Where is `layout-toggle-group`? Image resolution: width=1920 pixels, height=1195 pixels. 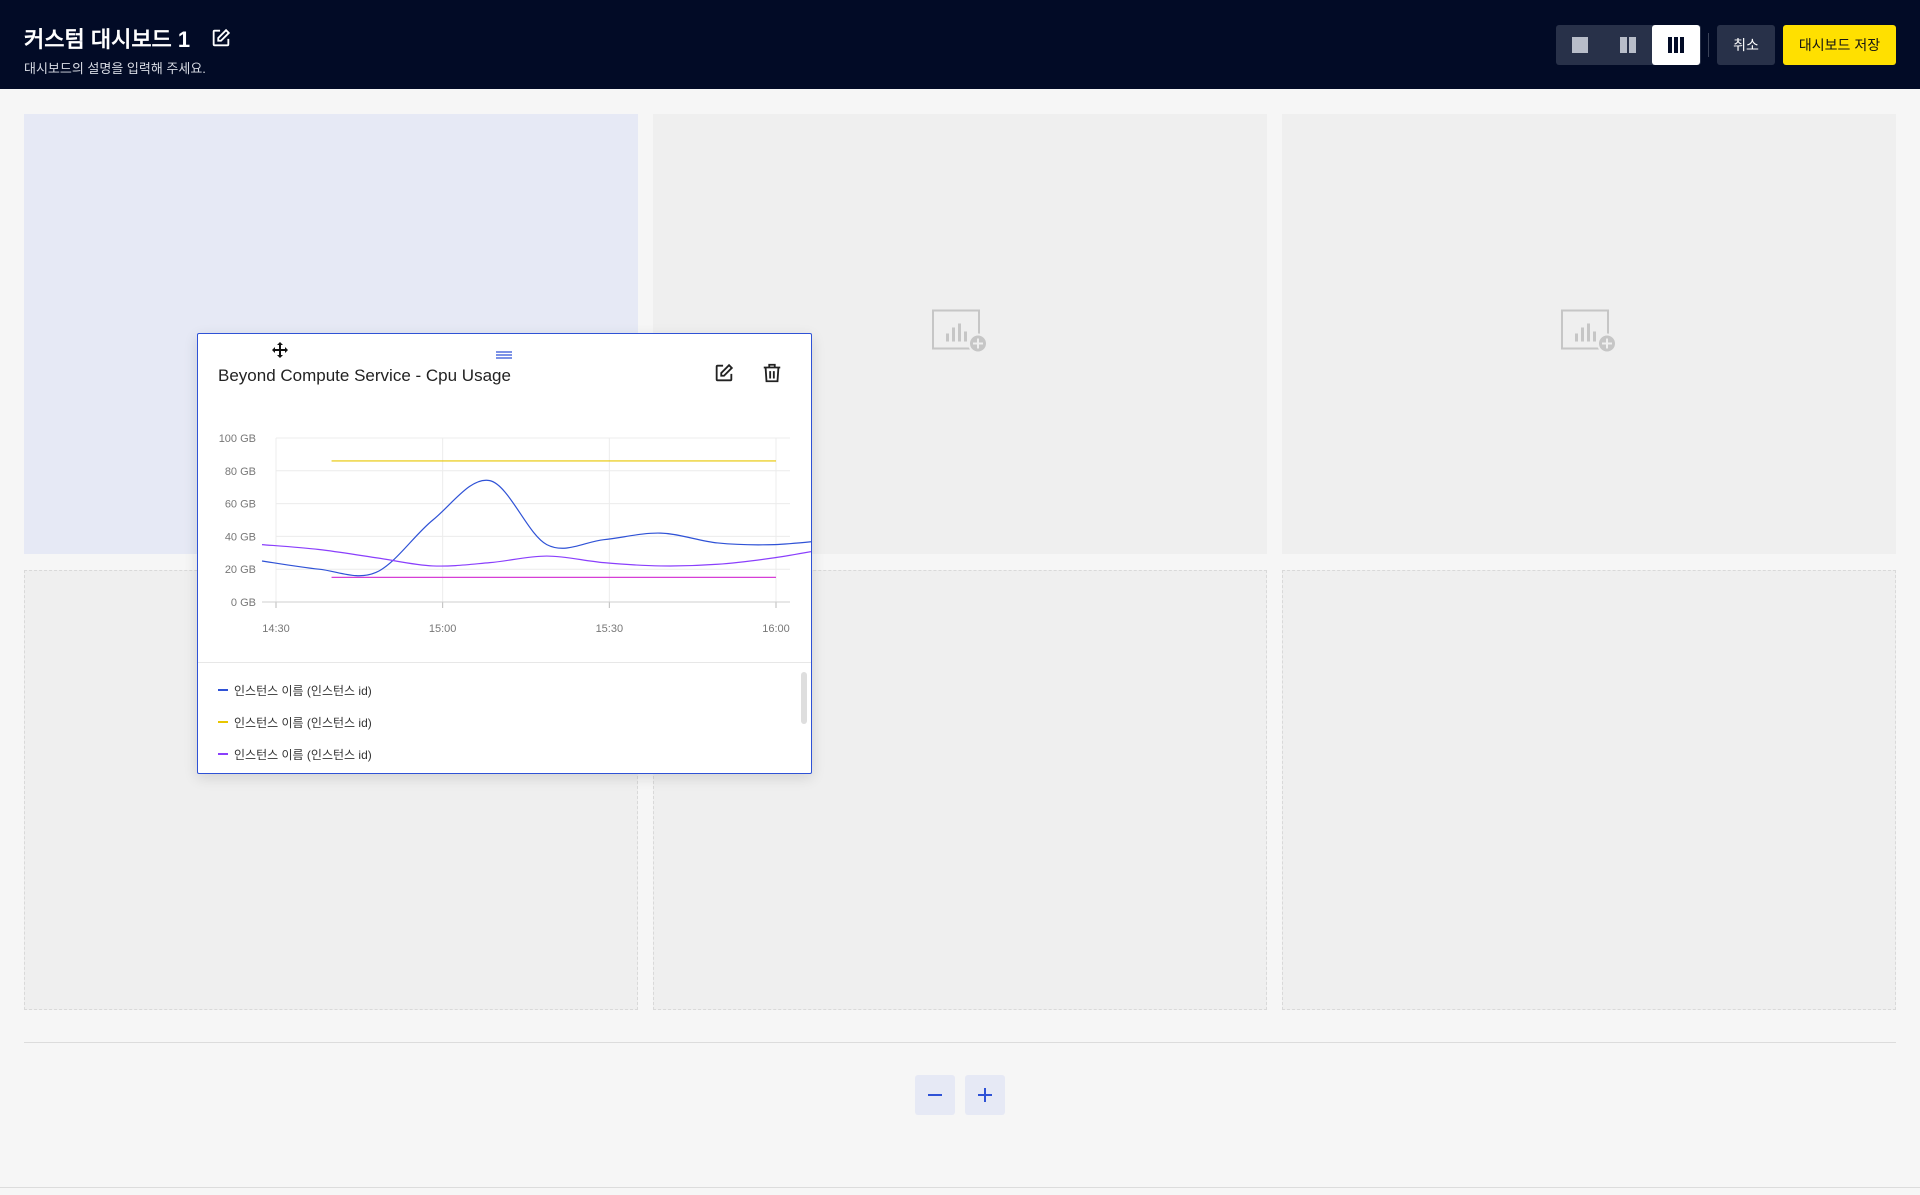 layout-toggle-group is located at coordinates (1628, 45).